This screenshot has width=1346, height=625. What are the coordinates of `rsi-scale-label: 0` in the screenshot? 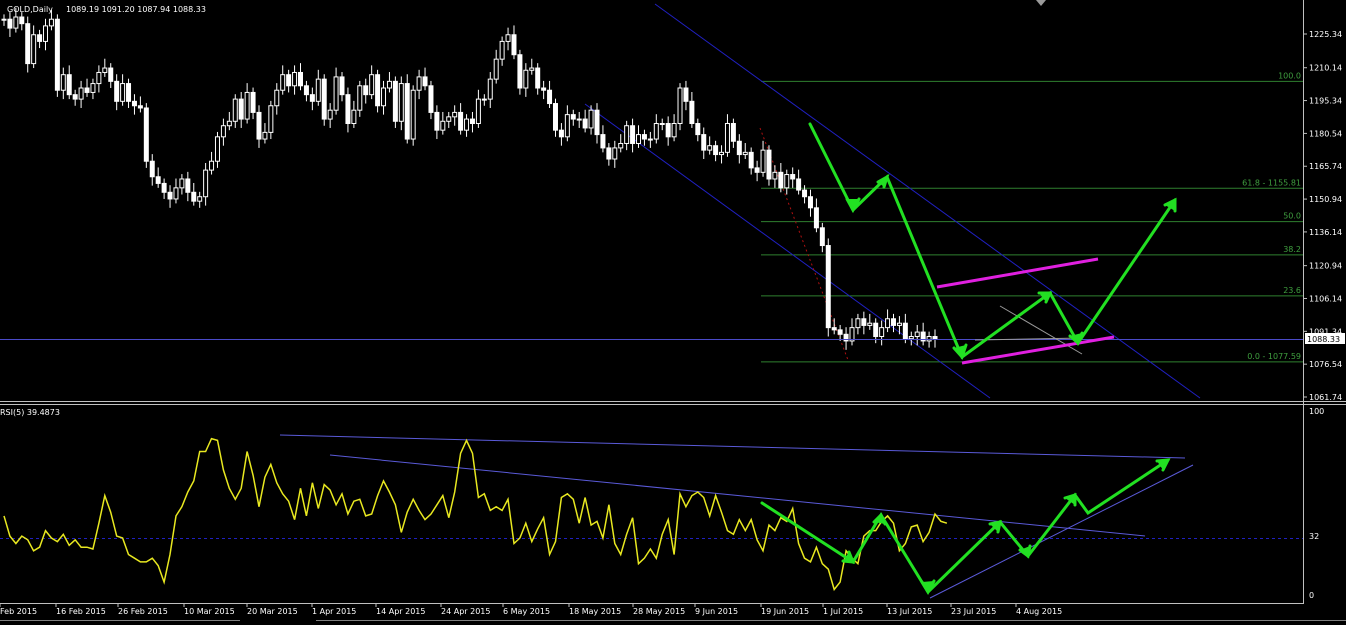 It's located at (1311, 595).